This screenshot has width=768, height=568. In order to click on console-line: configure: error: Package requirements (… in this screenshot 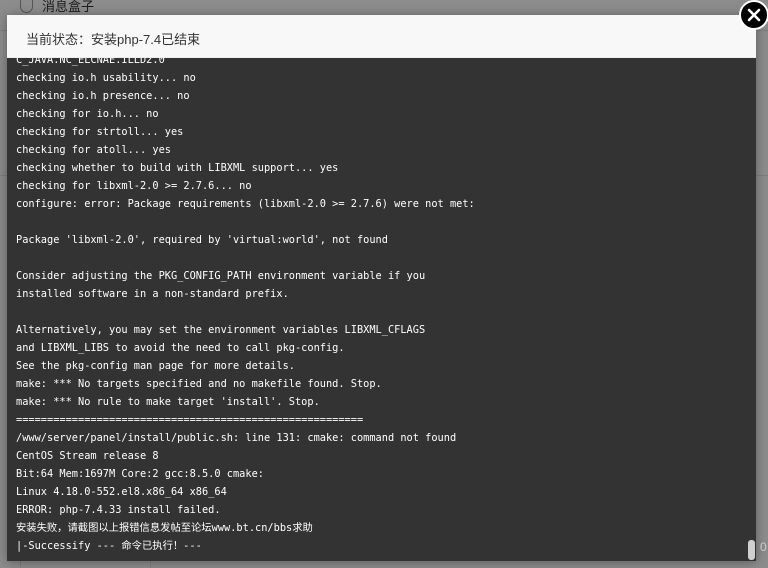, I will do `click(245, 204)`.